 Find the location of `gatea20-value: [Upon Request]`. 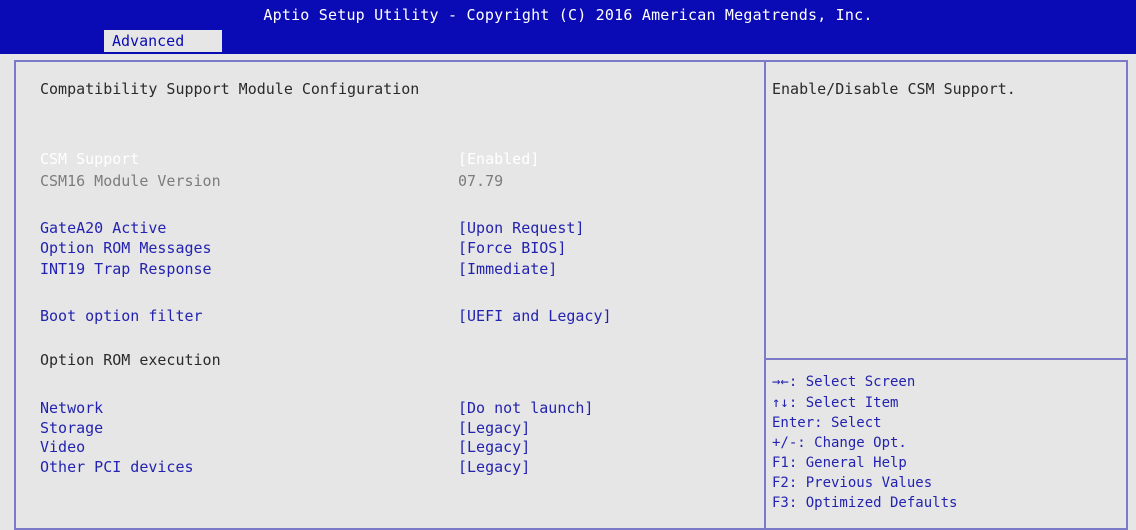

gatea20-value: [Upon Request] is located at coordinates (521, 228).